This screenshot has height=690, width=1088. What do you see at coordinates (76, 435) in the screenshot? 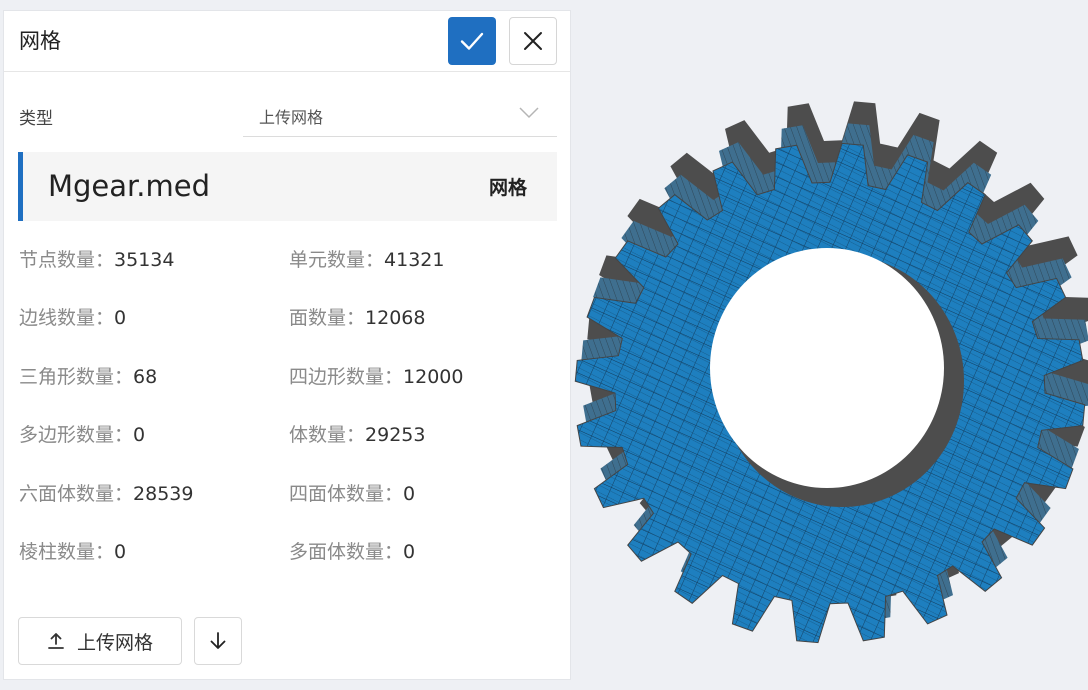
I see `stat-label: 多边形数量：` at bounding box center [76, 435].